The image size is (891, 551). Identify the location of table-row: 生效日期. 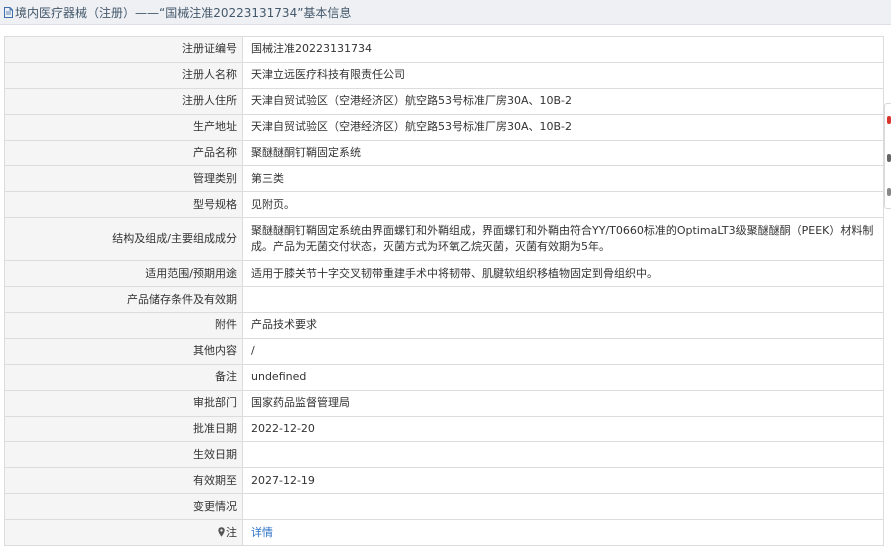
(444, 455).